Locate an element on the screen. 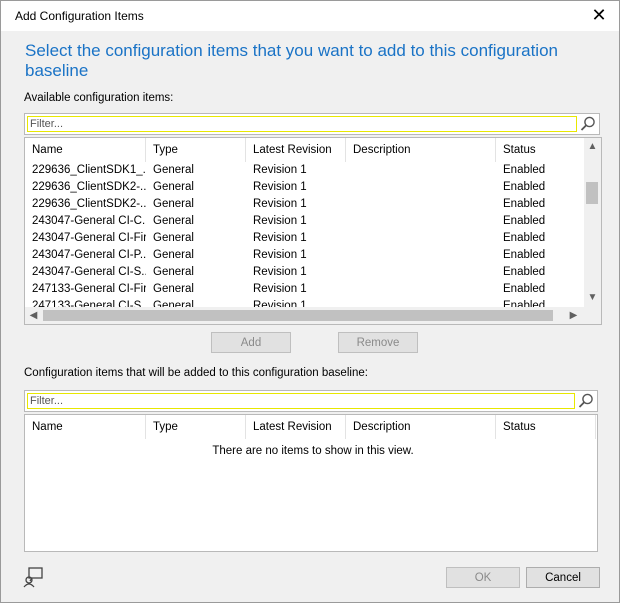  vertical-scroll-thumb is located at coordinates (592, 193).